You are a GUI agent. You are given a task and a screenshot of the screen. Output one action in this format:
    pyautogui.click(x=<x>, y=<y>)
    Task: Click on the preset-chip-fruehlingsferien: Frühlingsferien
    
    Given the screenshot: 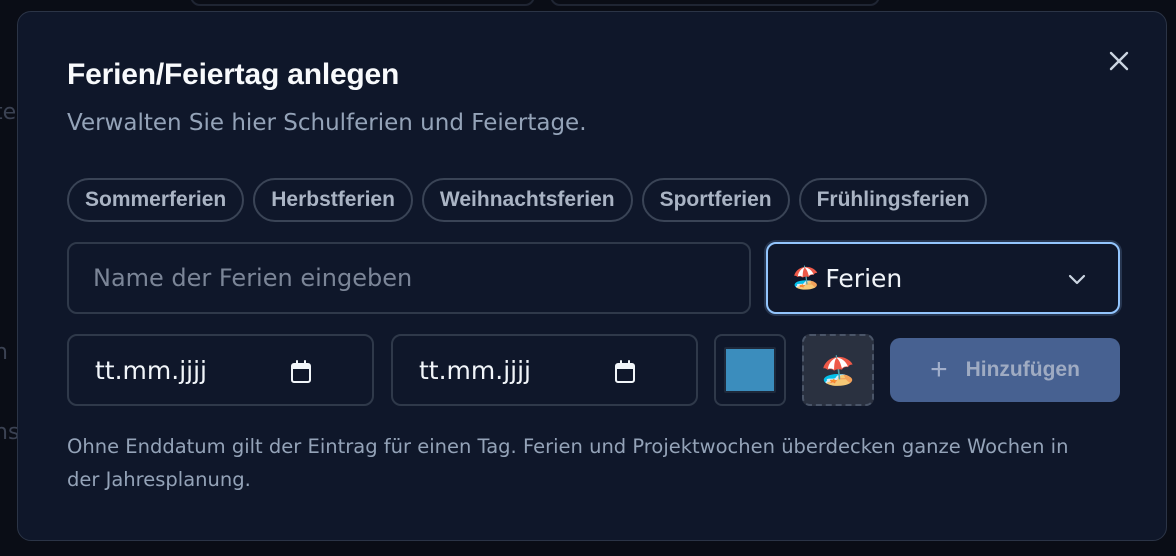 What is the action you would take?
    pyautogui.click(x=893, y=200)
    